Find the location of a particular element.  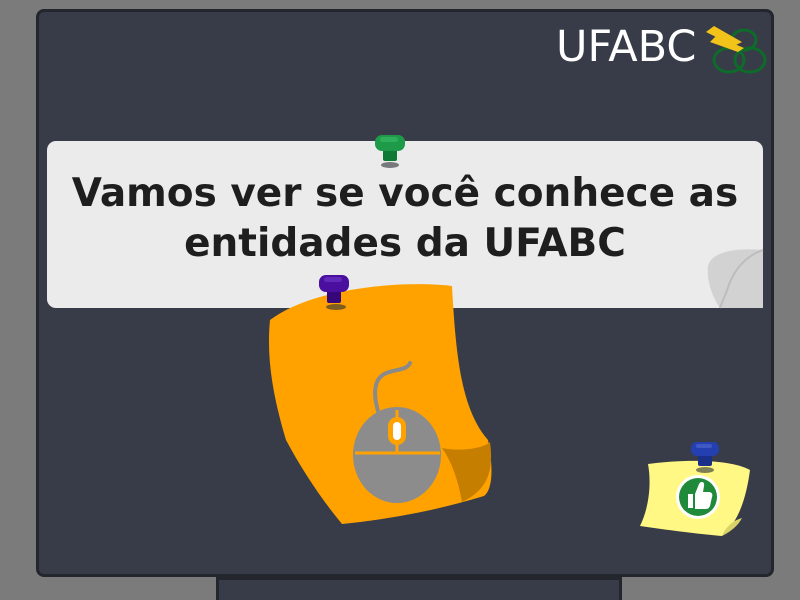

board-stand is located at coordinates (419, 588).